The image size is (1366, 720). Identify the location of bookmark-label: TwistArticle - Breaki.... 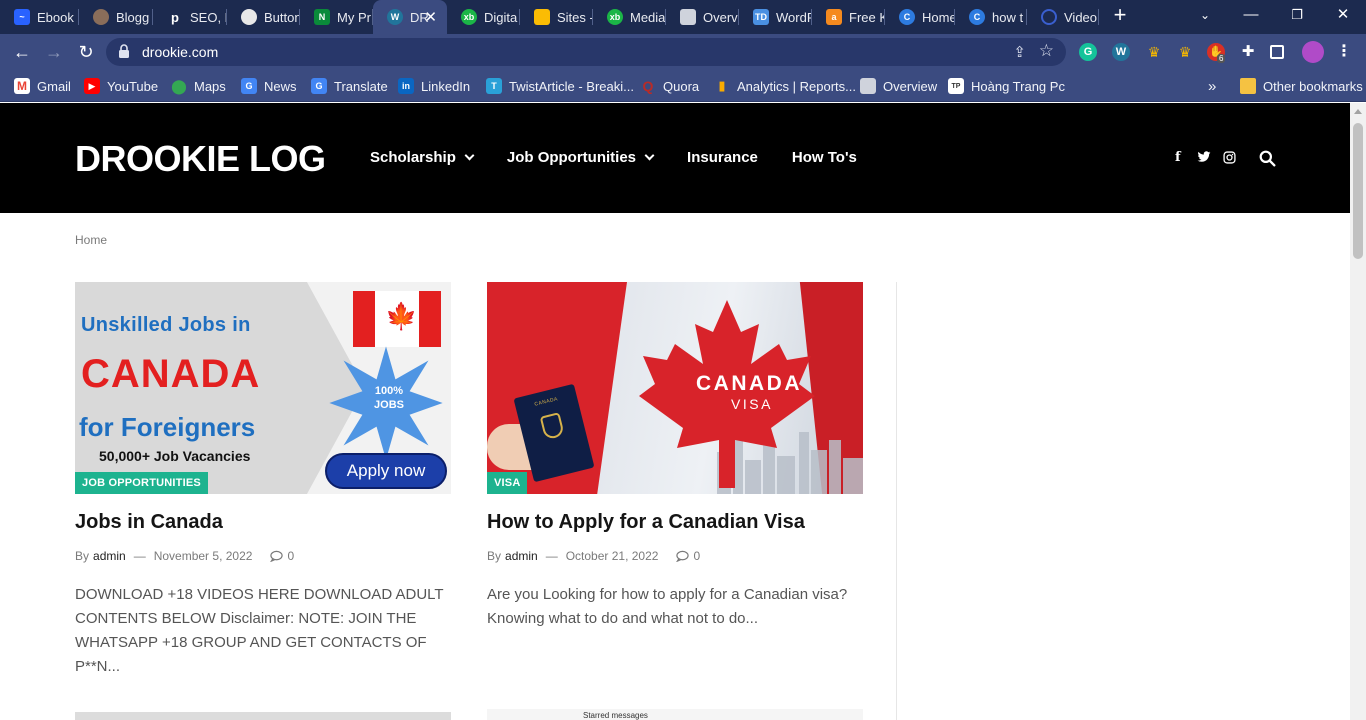
(571, 86).